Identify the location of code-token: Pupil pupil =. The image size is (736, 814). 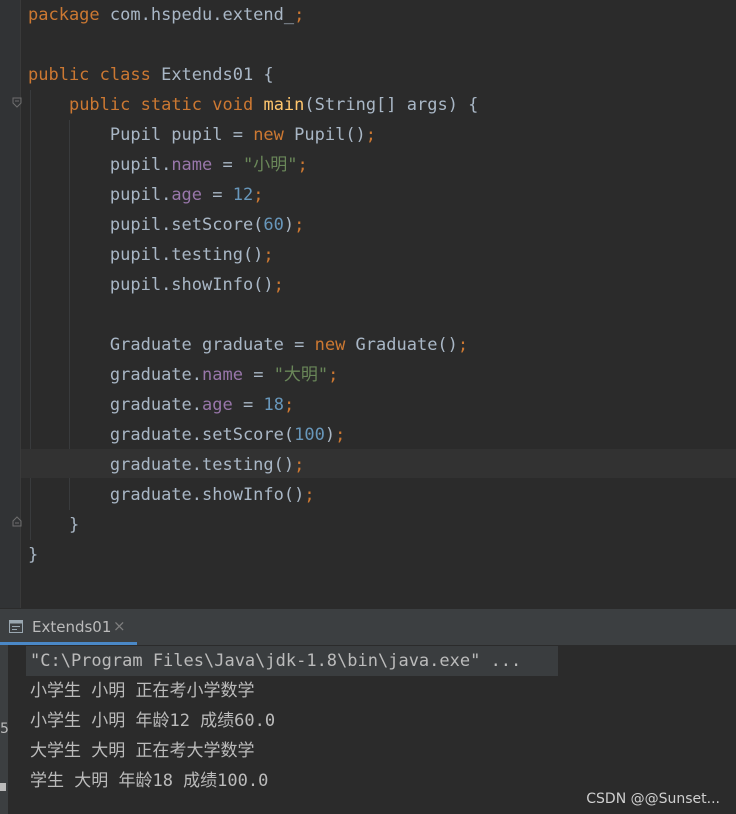
(181, 135).